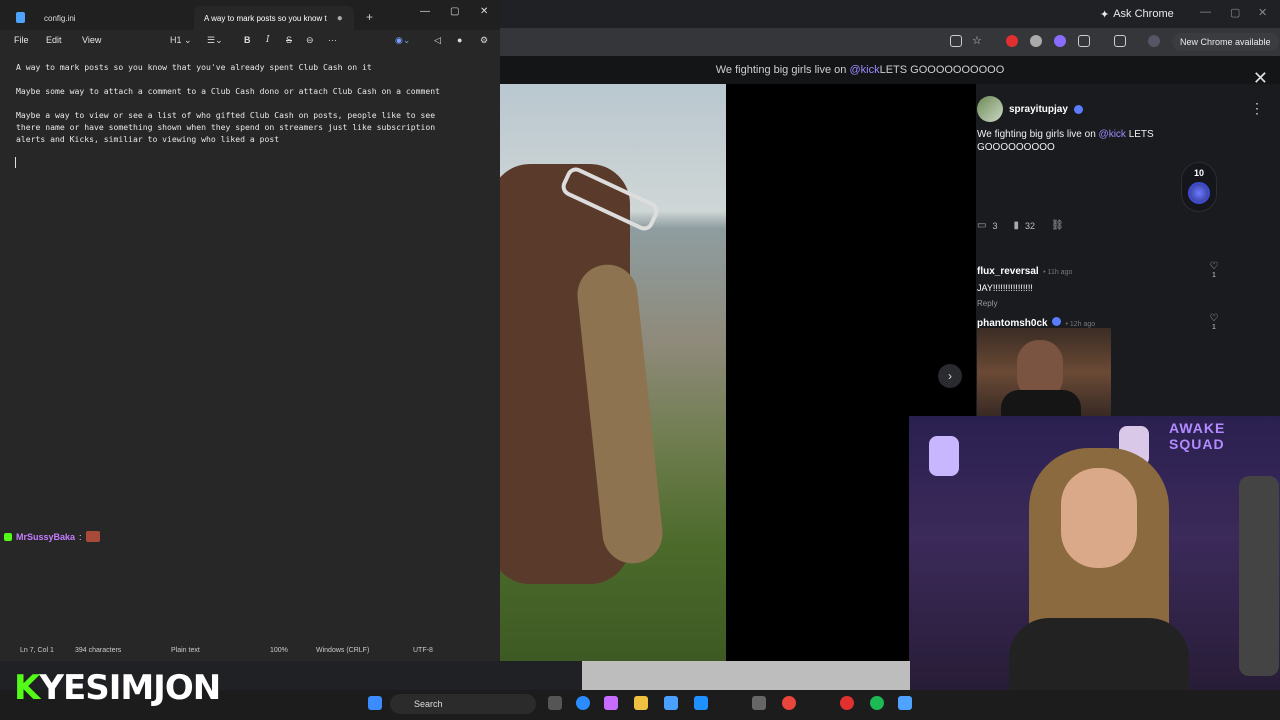 The width and height of the screenshot is (1280, 720). I want to click on app-icon, so click(759, 703).